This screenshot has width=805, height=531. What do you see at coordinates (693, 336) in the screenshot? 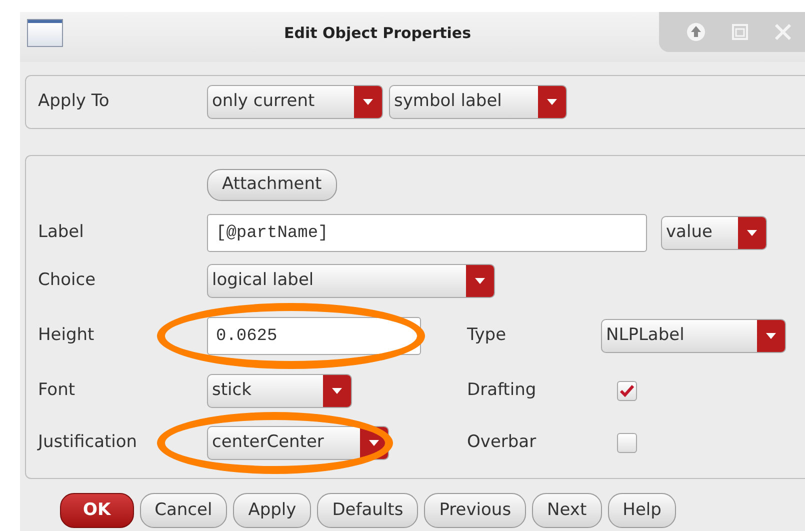
I see `dropdown: NLPLabel` at bounding box center [693, 336].